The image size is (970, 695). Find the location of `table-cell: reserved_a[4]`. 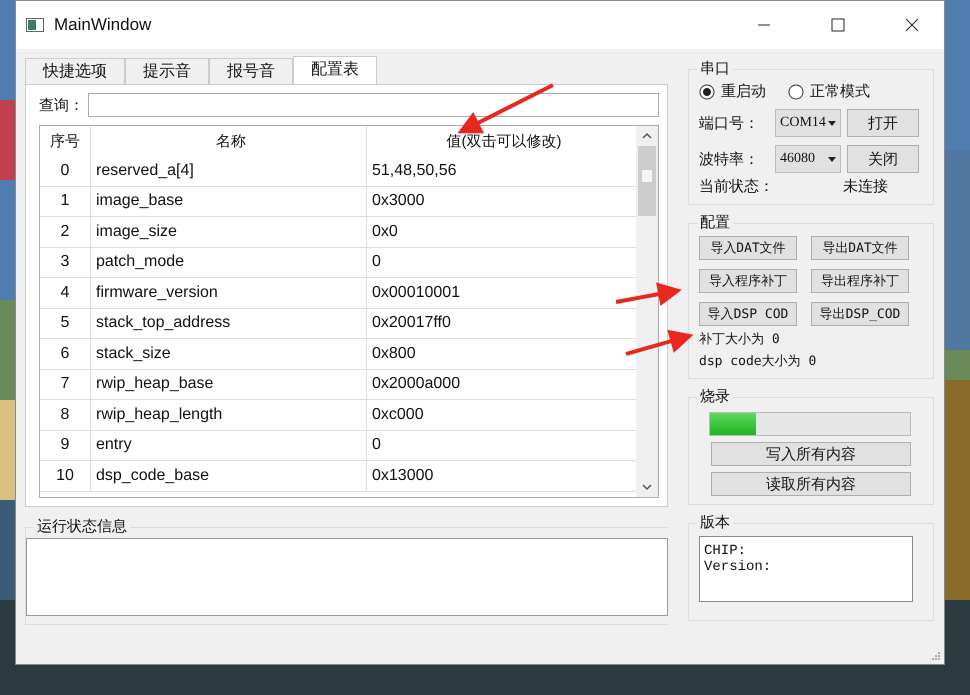

table-cell: reserved_a[4] is located at coordinates (229, 171).